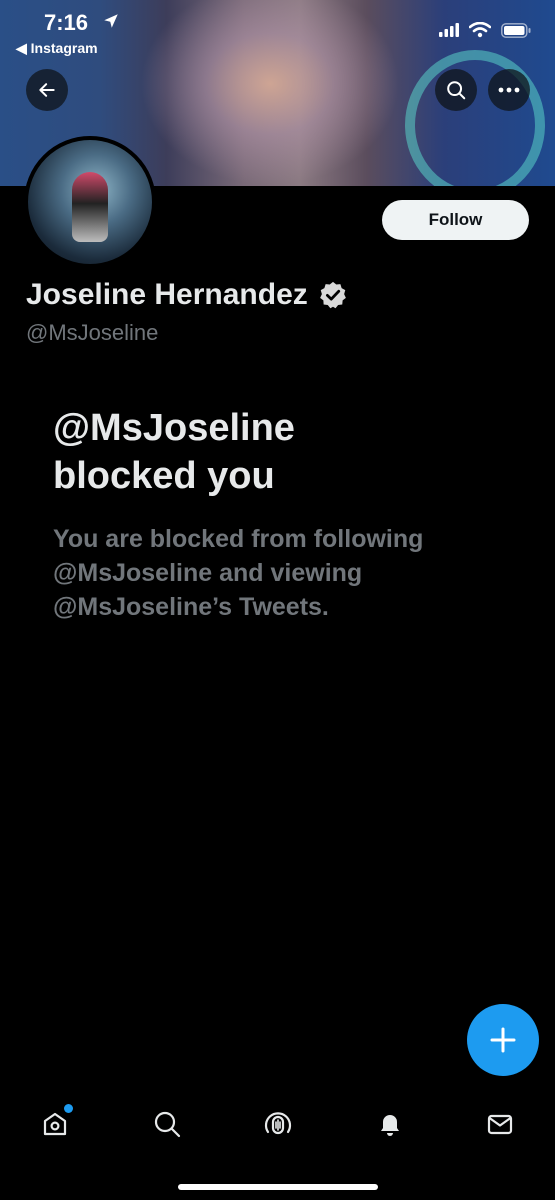 The image size is (555, 1200). Describe the element at coordinates (68, 1108) in the screenshot. I see `notification-dot` at that location.